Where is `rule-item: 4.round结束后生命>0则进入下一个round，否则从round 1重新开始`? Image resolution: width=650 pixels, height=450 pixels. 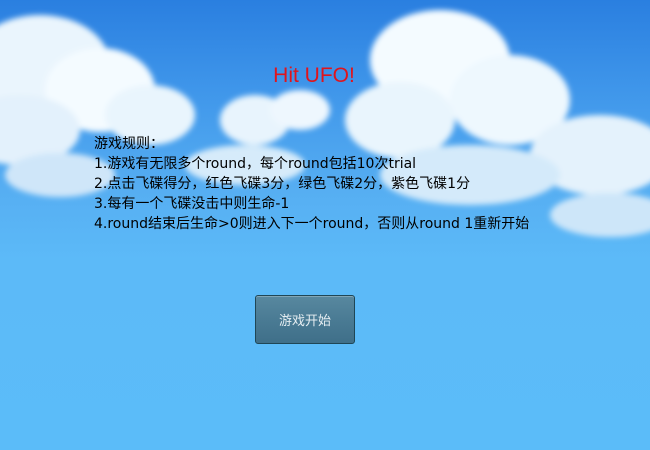
rule-item: 4.round结束后生命>0则进入下一个round，否则从round 1重新开始 is located at coordinates (312, 224).